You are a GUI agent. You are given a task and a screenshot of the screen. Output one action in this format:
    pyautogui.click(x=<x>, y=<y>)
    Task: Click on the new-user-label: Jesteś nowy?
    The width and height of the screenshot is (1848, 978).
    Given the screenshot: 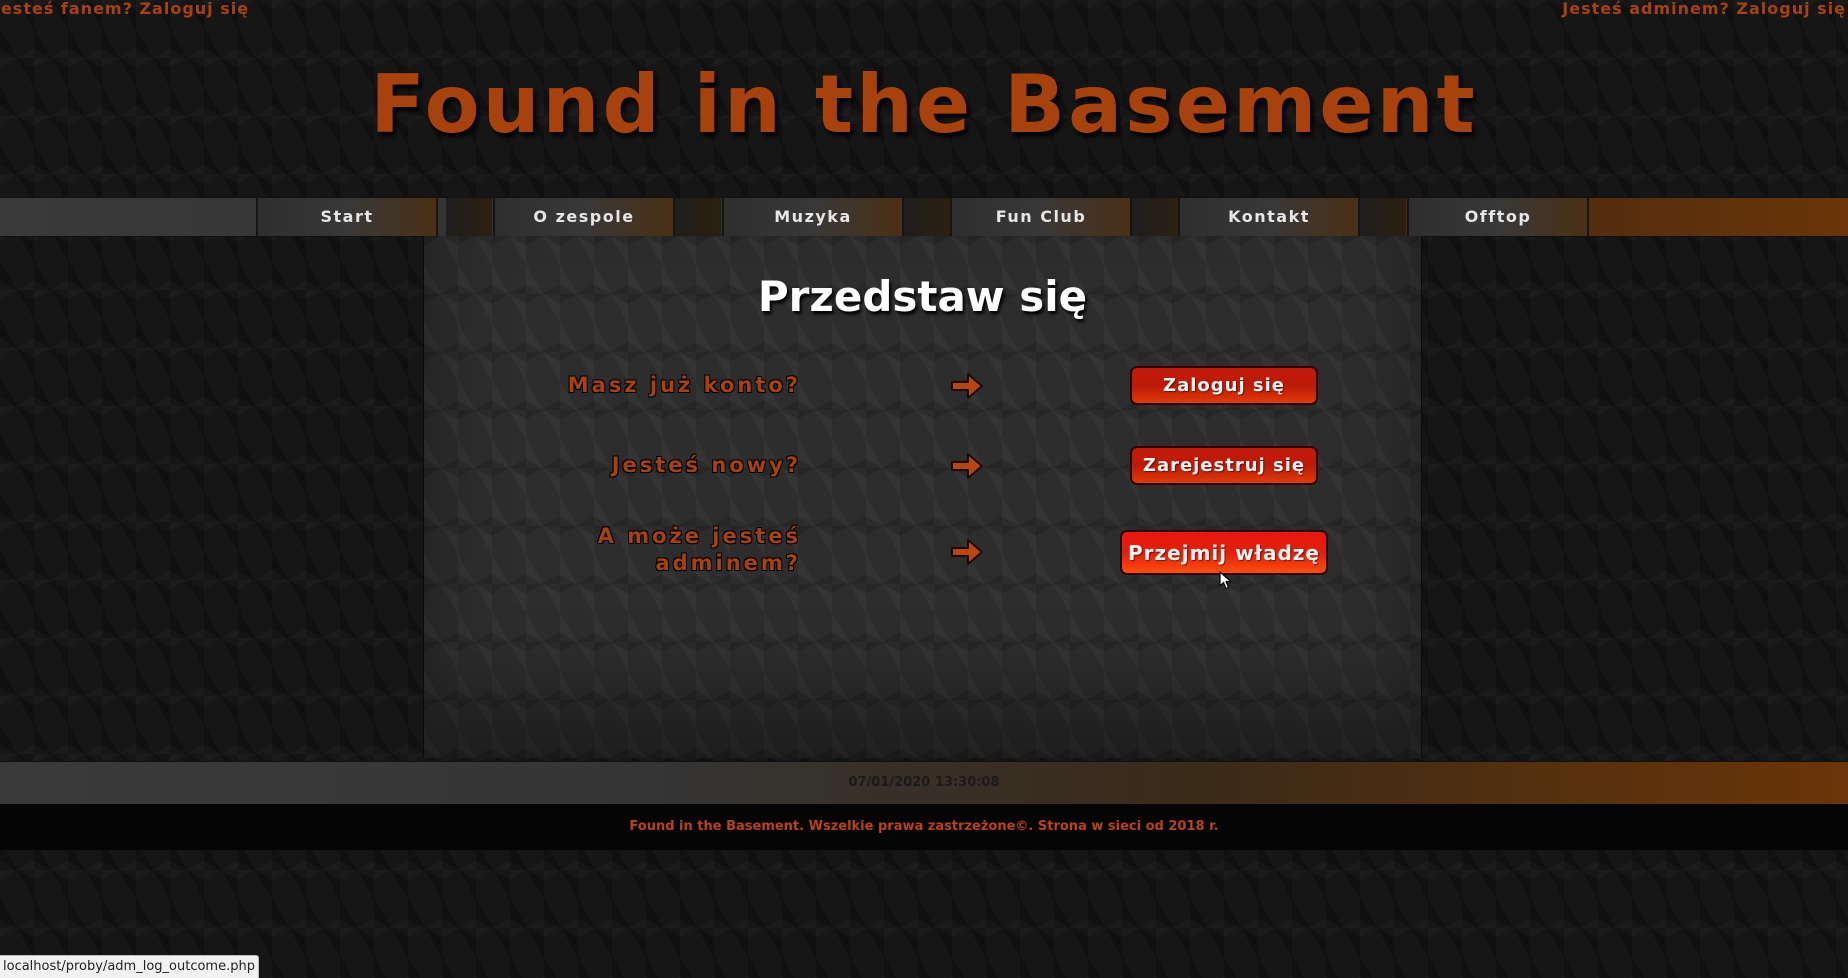 What is the action you would take?
    pyautogui.click(x=706, y=465)
    